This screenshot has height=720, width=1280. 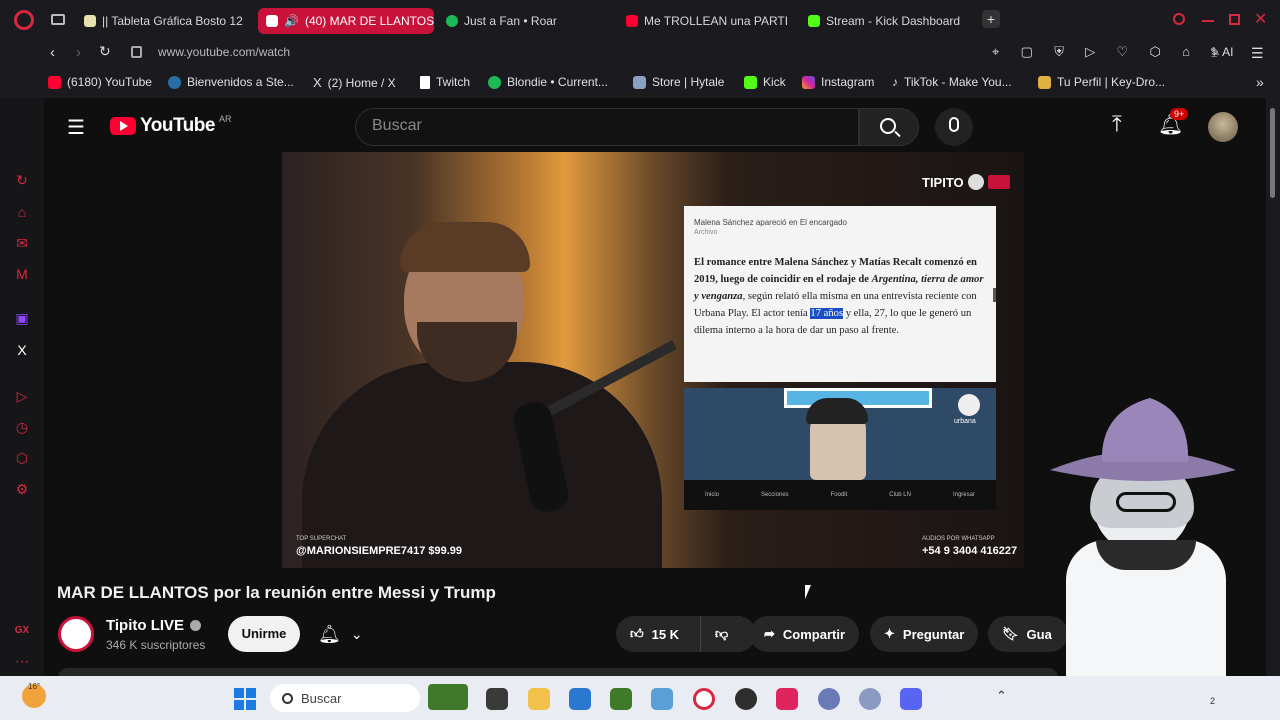 What do you see at coordinates (346, 21) in the screenshot?
I see `tab-youtube-active: 🔊 (40) MAR DE LLANTOS` at bounding box center [346, 21].